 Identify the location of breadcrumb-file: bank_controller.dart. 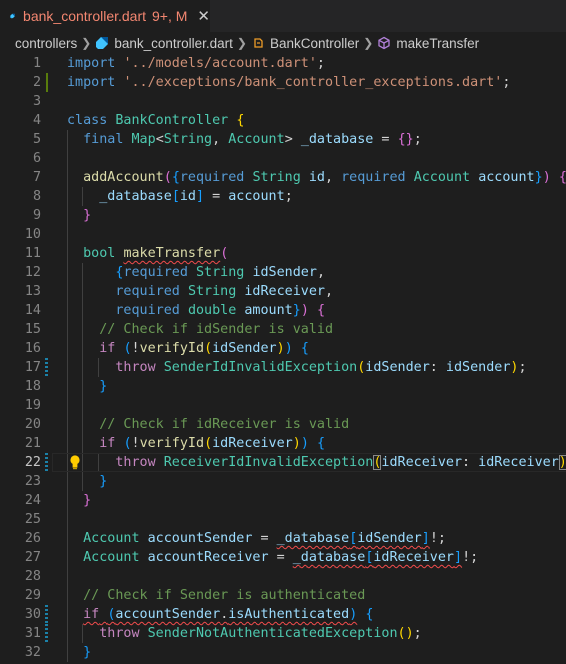
(173, 43).